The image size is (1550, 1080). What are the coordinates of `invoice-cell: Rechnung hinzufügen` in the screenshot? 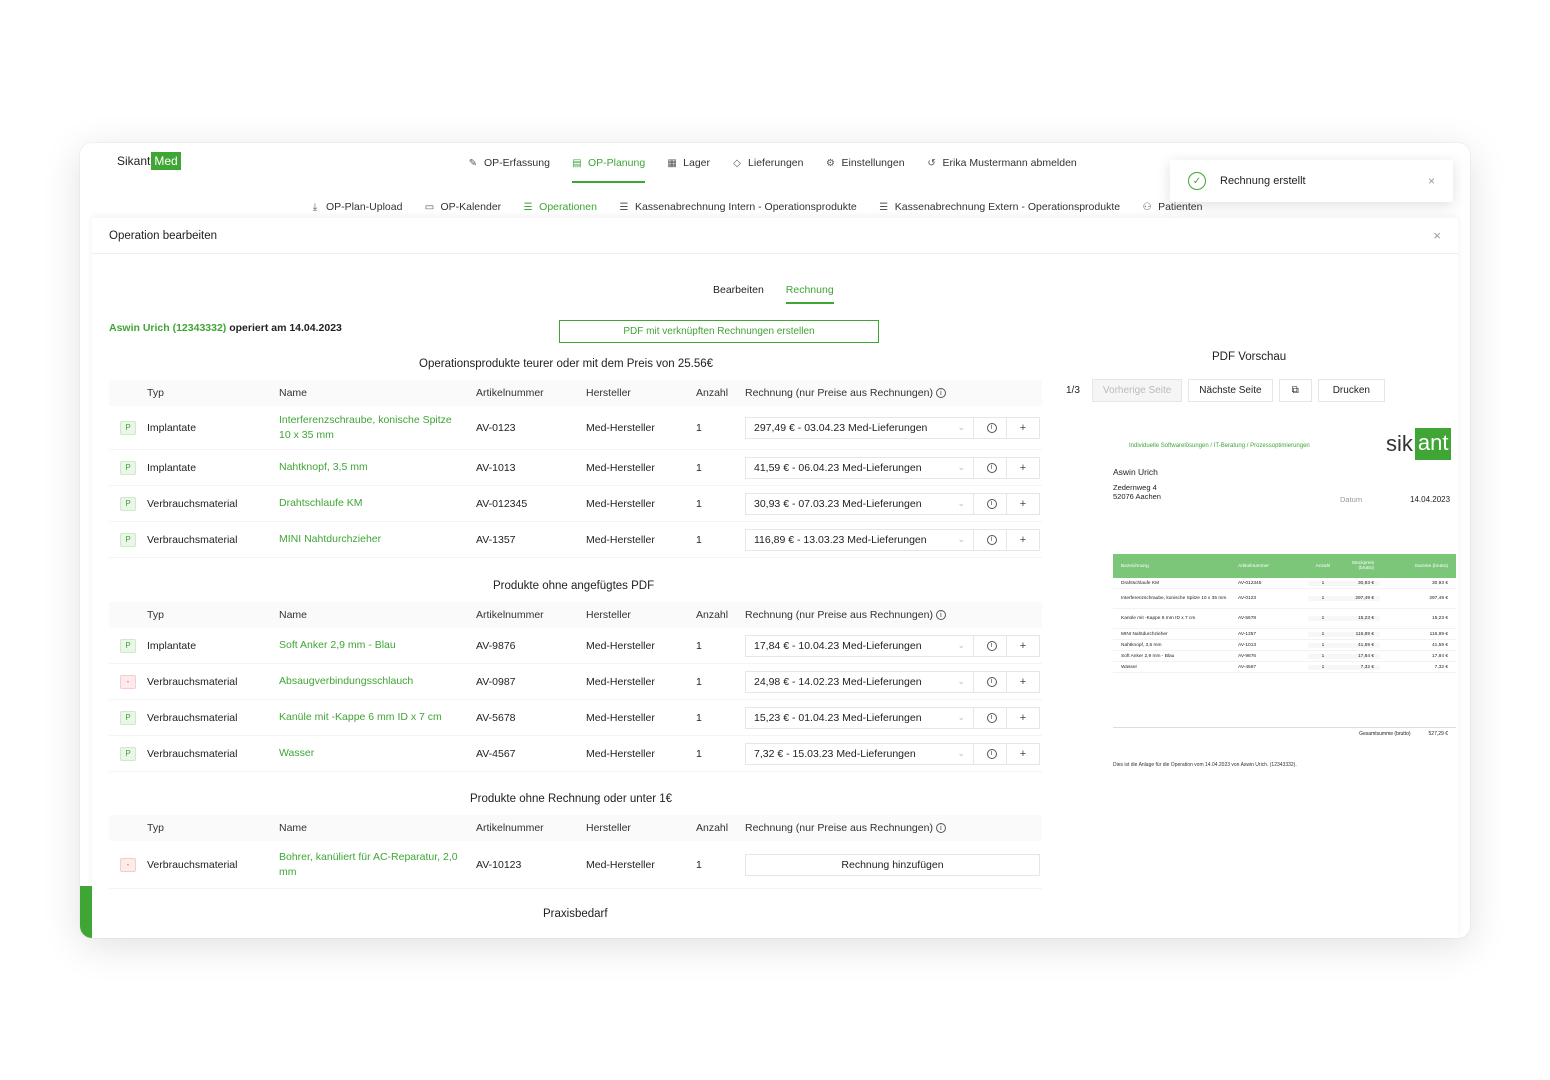 It's located at (893, 864).